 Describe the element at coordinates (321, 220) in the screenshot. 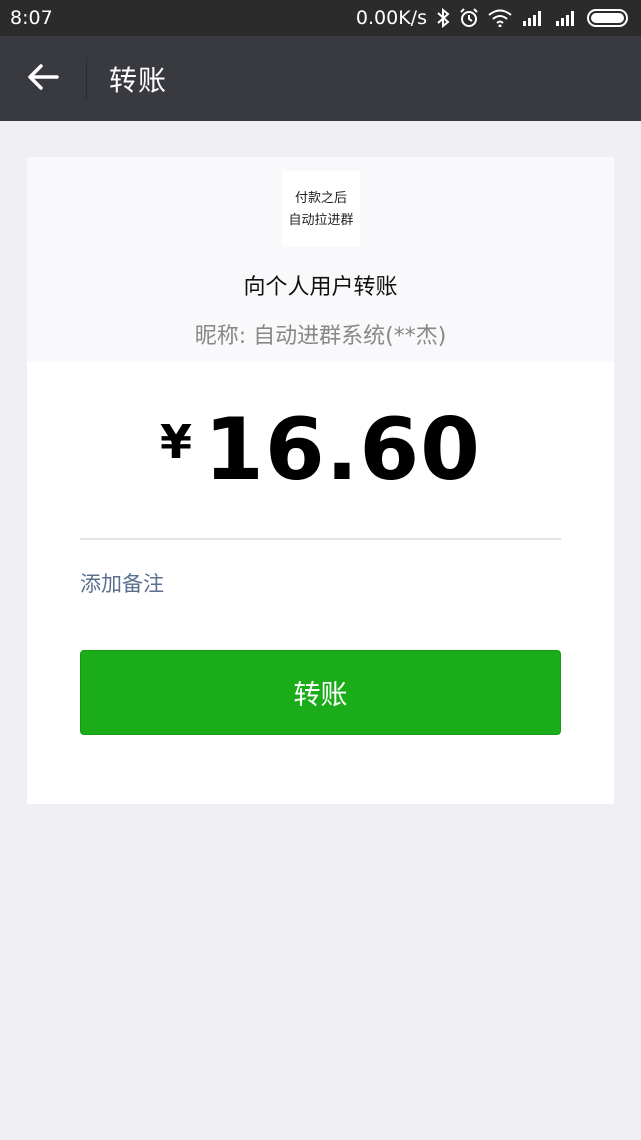

I see `avatar-text-line2: 自动拉进群` at that location.